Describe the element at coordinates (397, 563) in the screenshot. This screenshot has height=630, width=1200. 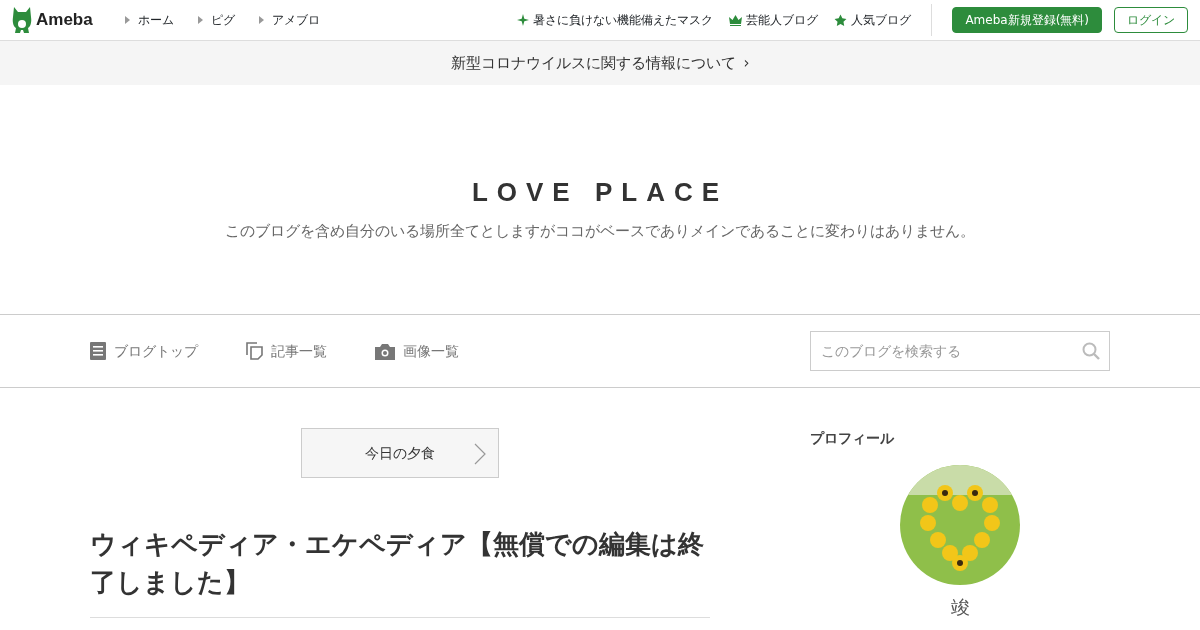
I see `article-title: ウィキペディア・エケペディア【無償での編集は終了しました】` at that location.